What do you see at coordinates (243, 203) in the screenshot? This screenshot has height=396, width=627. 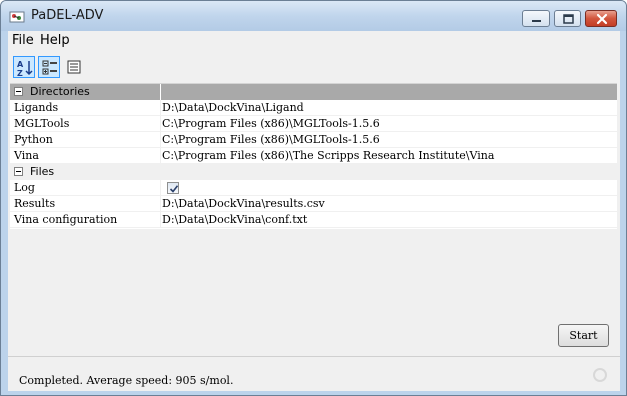 I see `property-value: D:\Data\DockVina\results.csv` at bounding box center [243, 203].